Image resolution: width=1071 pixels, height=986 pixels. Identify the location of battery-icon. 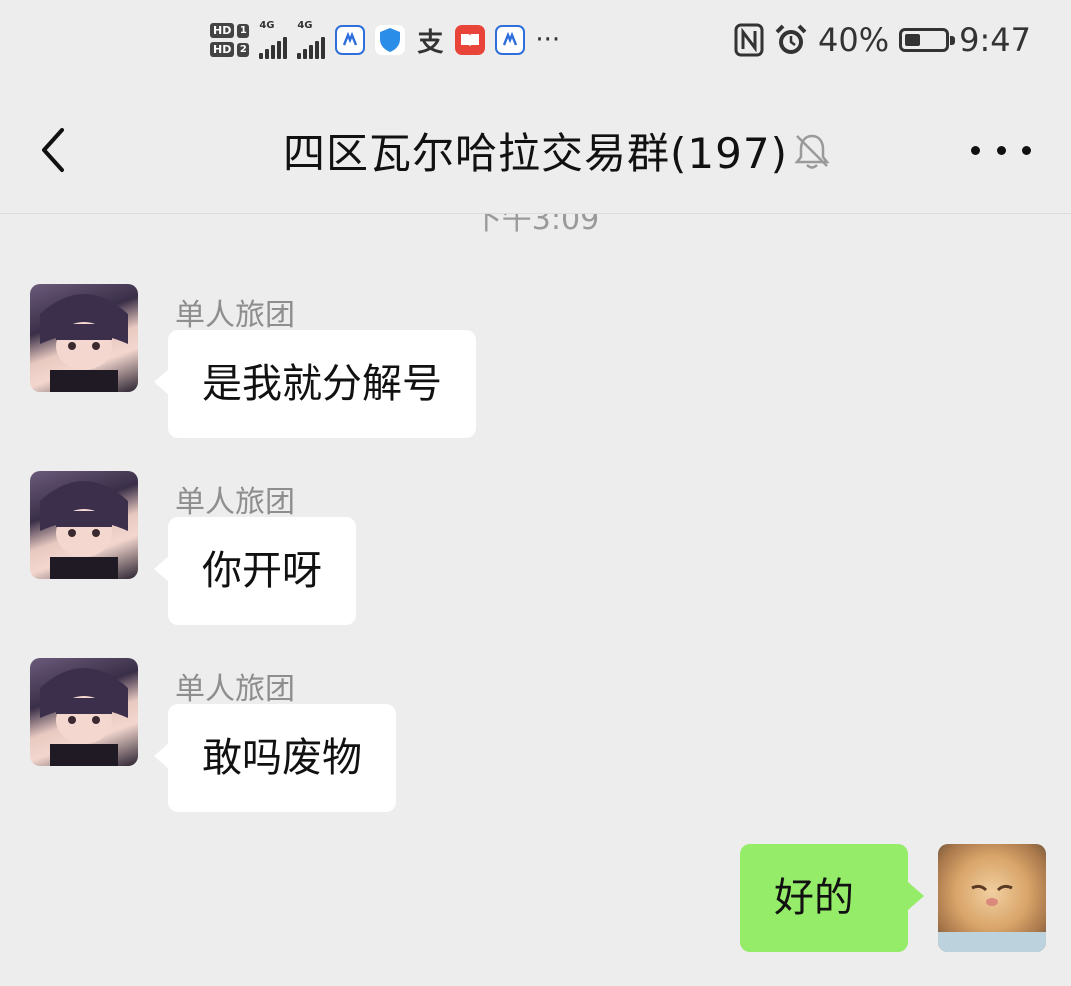
(927, 40).